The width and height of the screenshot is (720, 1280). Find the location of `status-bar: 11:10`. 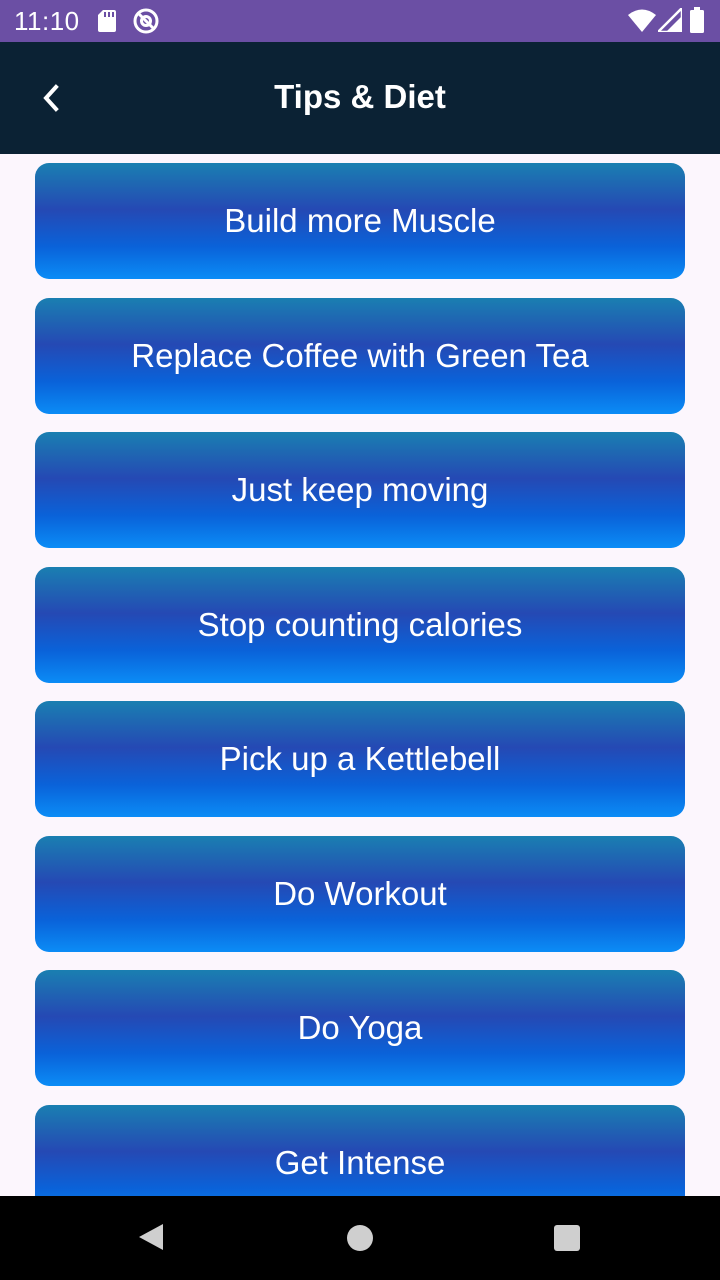

status-bar: 11:10 is located at coordinates (360, 21).